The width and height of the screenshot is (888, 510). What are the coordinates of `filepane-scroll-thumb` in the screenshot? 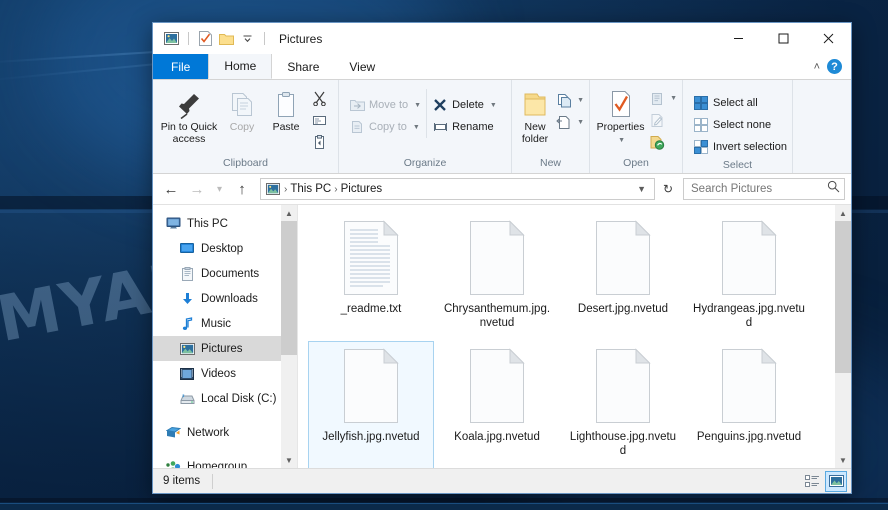 It's located at (843, 297).